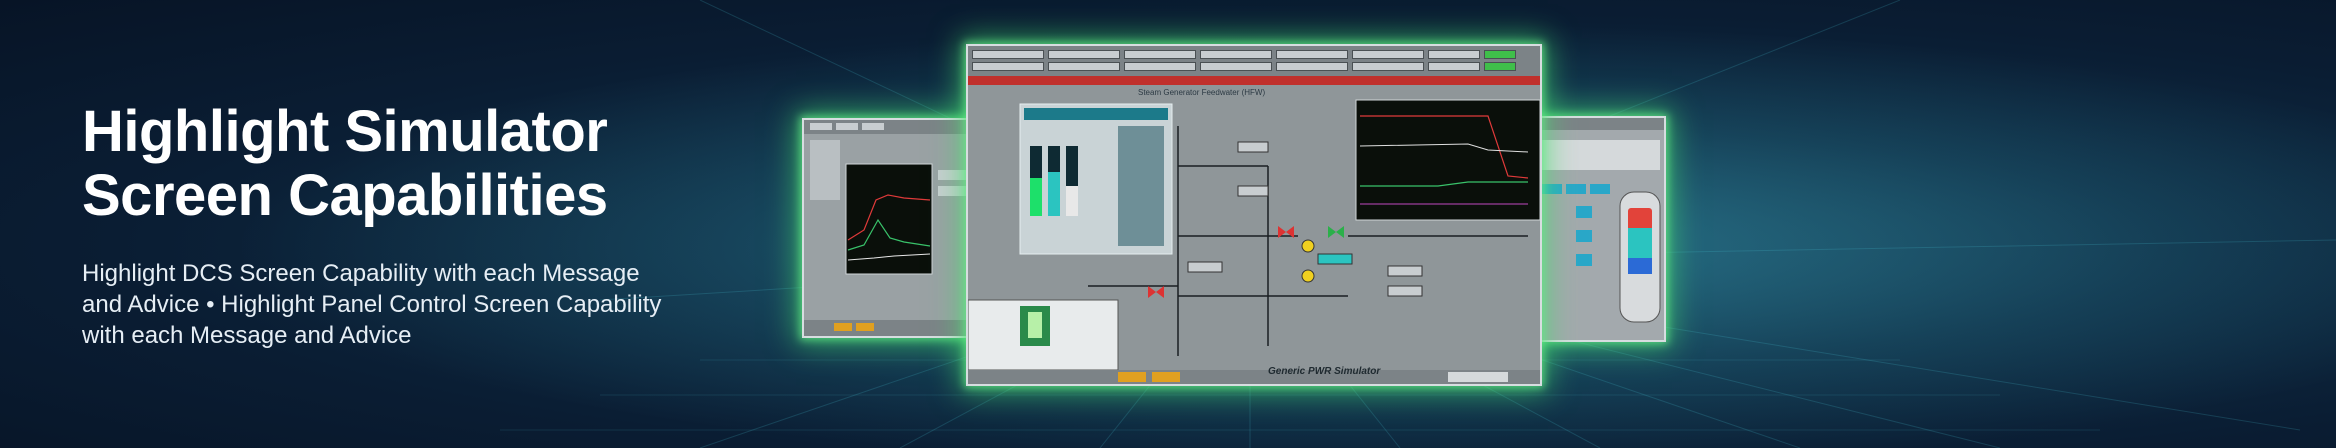 This screenshot has width=2336, height=448. What do you see at coordinates (345, 131) in the screenshot?
I see `hero-title-line-1: Highlight Simulator` at bounding box center [345, 131].